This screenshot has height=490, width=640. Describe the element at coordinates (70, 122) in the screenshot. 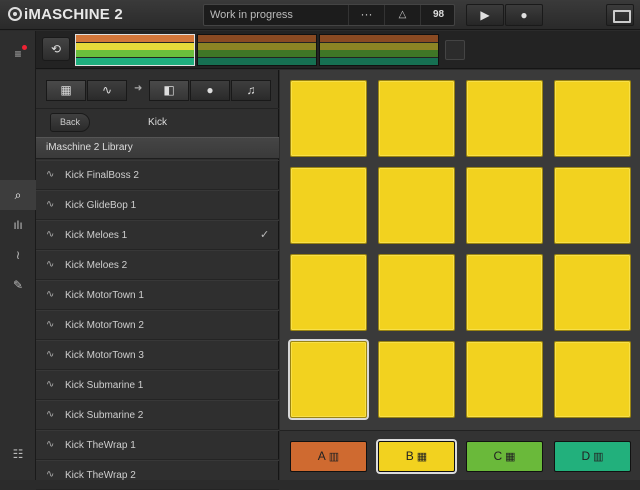

I see `back-button: Back` at that location.